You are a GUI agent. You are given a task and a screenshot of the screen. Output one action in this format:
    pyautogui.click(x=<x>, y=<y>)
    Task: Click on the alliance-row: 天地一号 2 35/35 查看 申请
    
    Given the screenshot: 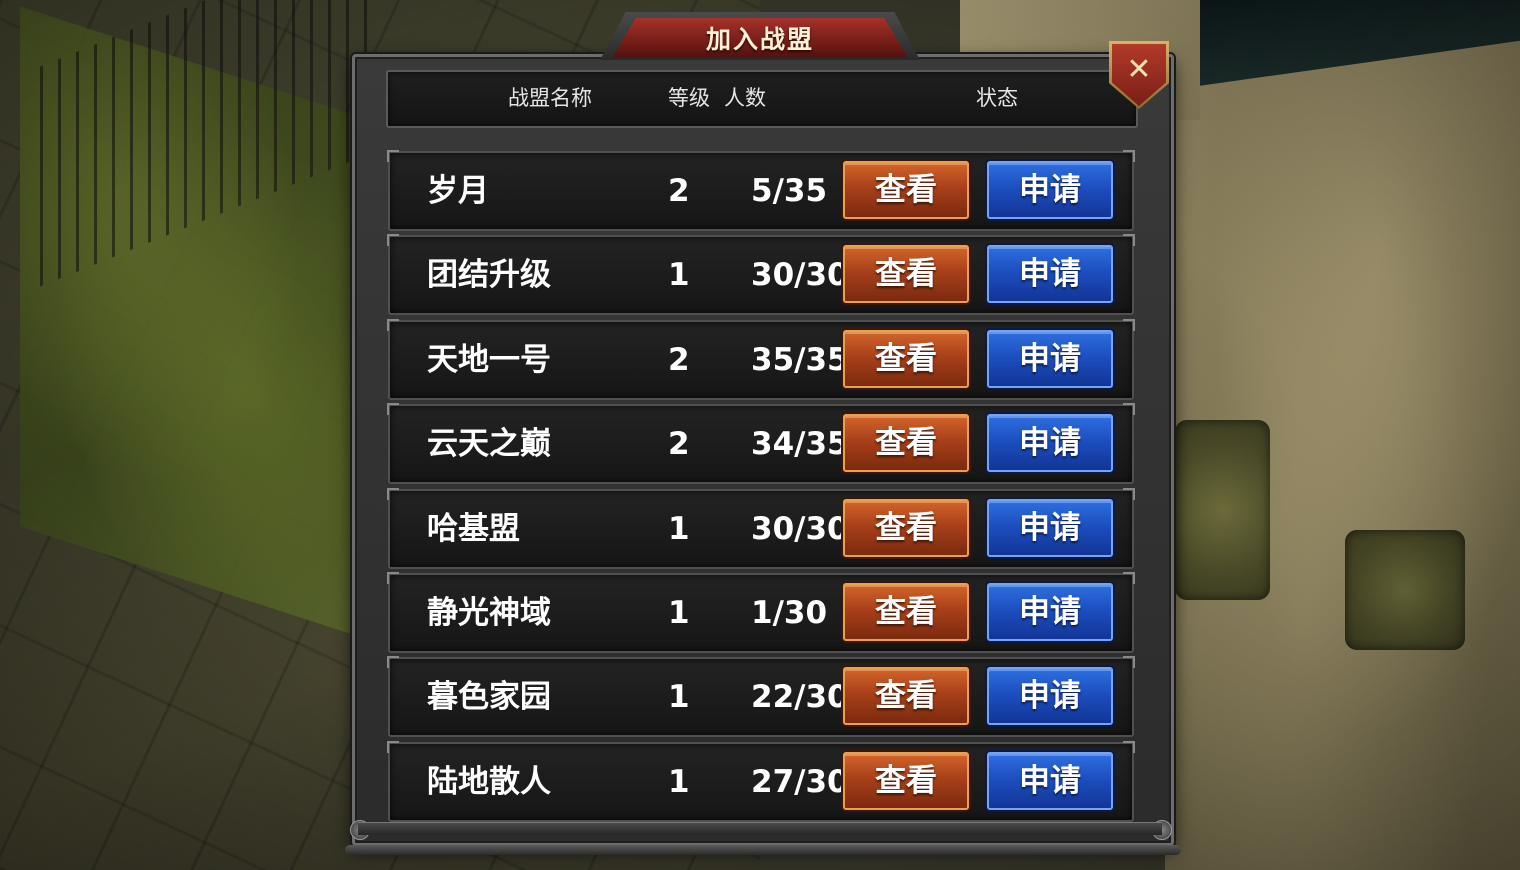 What is the action you would take?
    pyautogui.click(x=761, y=359)
    